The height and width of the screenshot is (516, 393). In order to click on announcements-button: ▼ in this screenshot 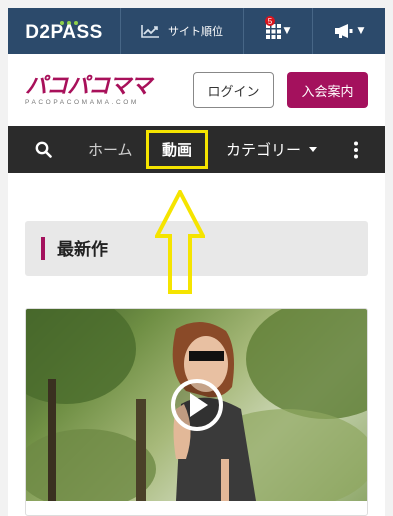, I will do `click(349, 31)`.